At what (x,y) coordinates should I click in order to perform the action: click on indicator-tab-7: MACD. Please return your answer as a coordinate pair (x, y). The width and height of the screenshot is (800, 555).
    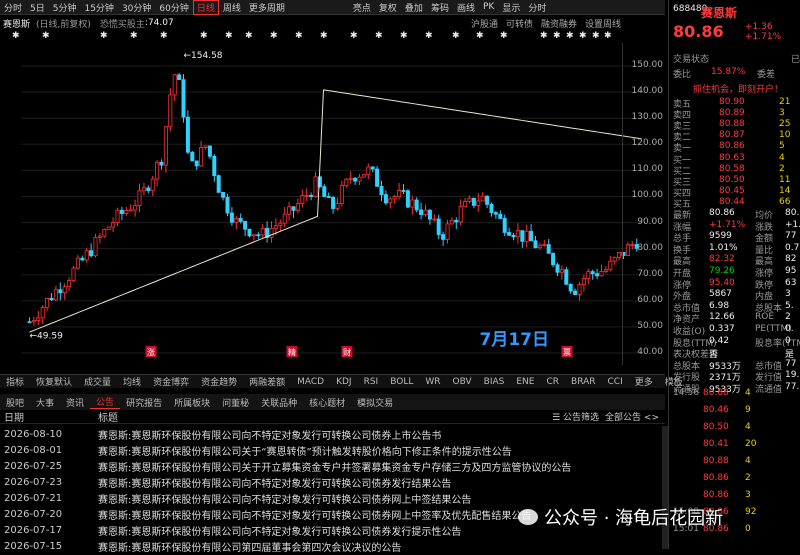
    Looking at the image, I should click on (310, 382).